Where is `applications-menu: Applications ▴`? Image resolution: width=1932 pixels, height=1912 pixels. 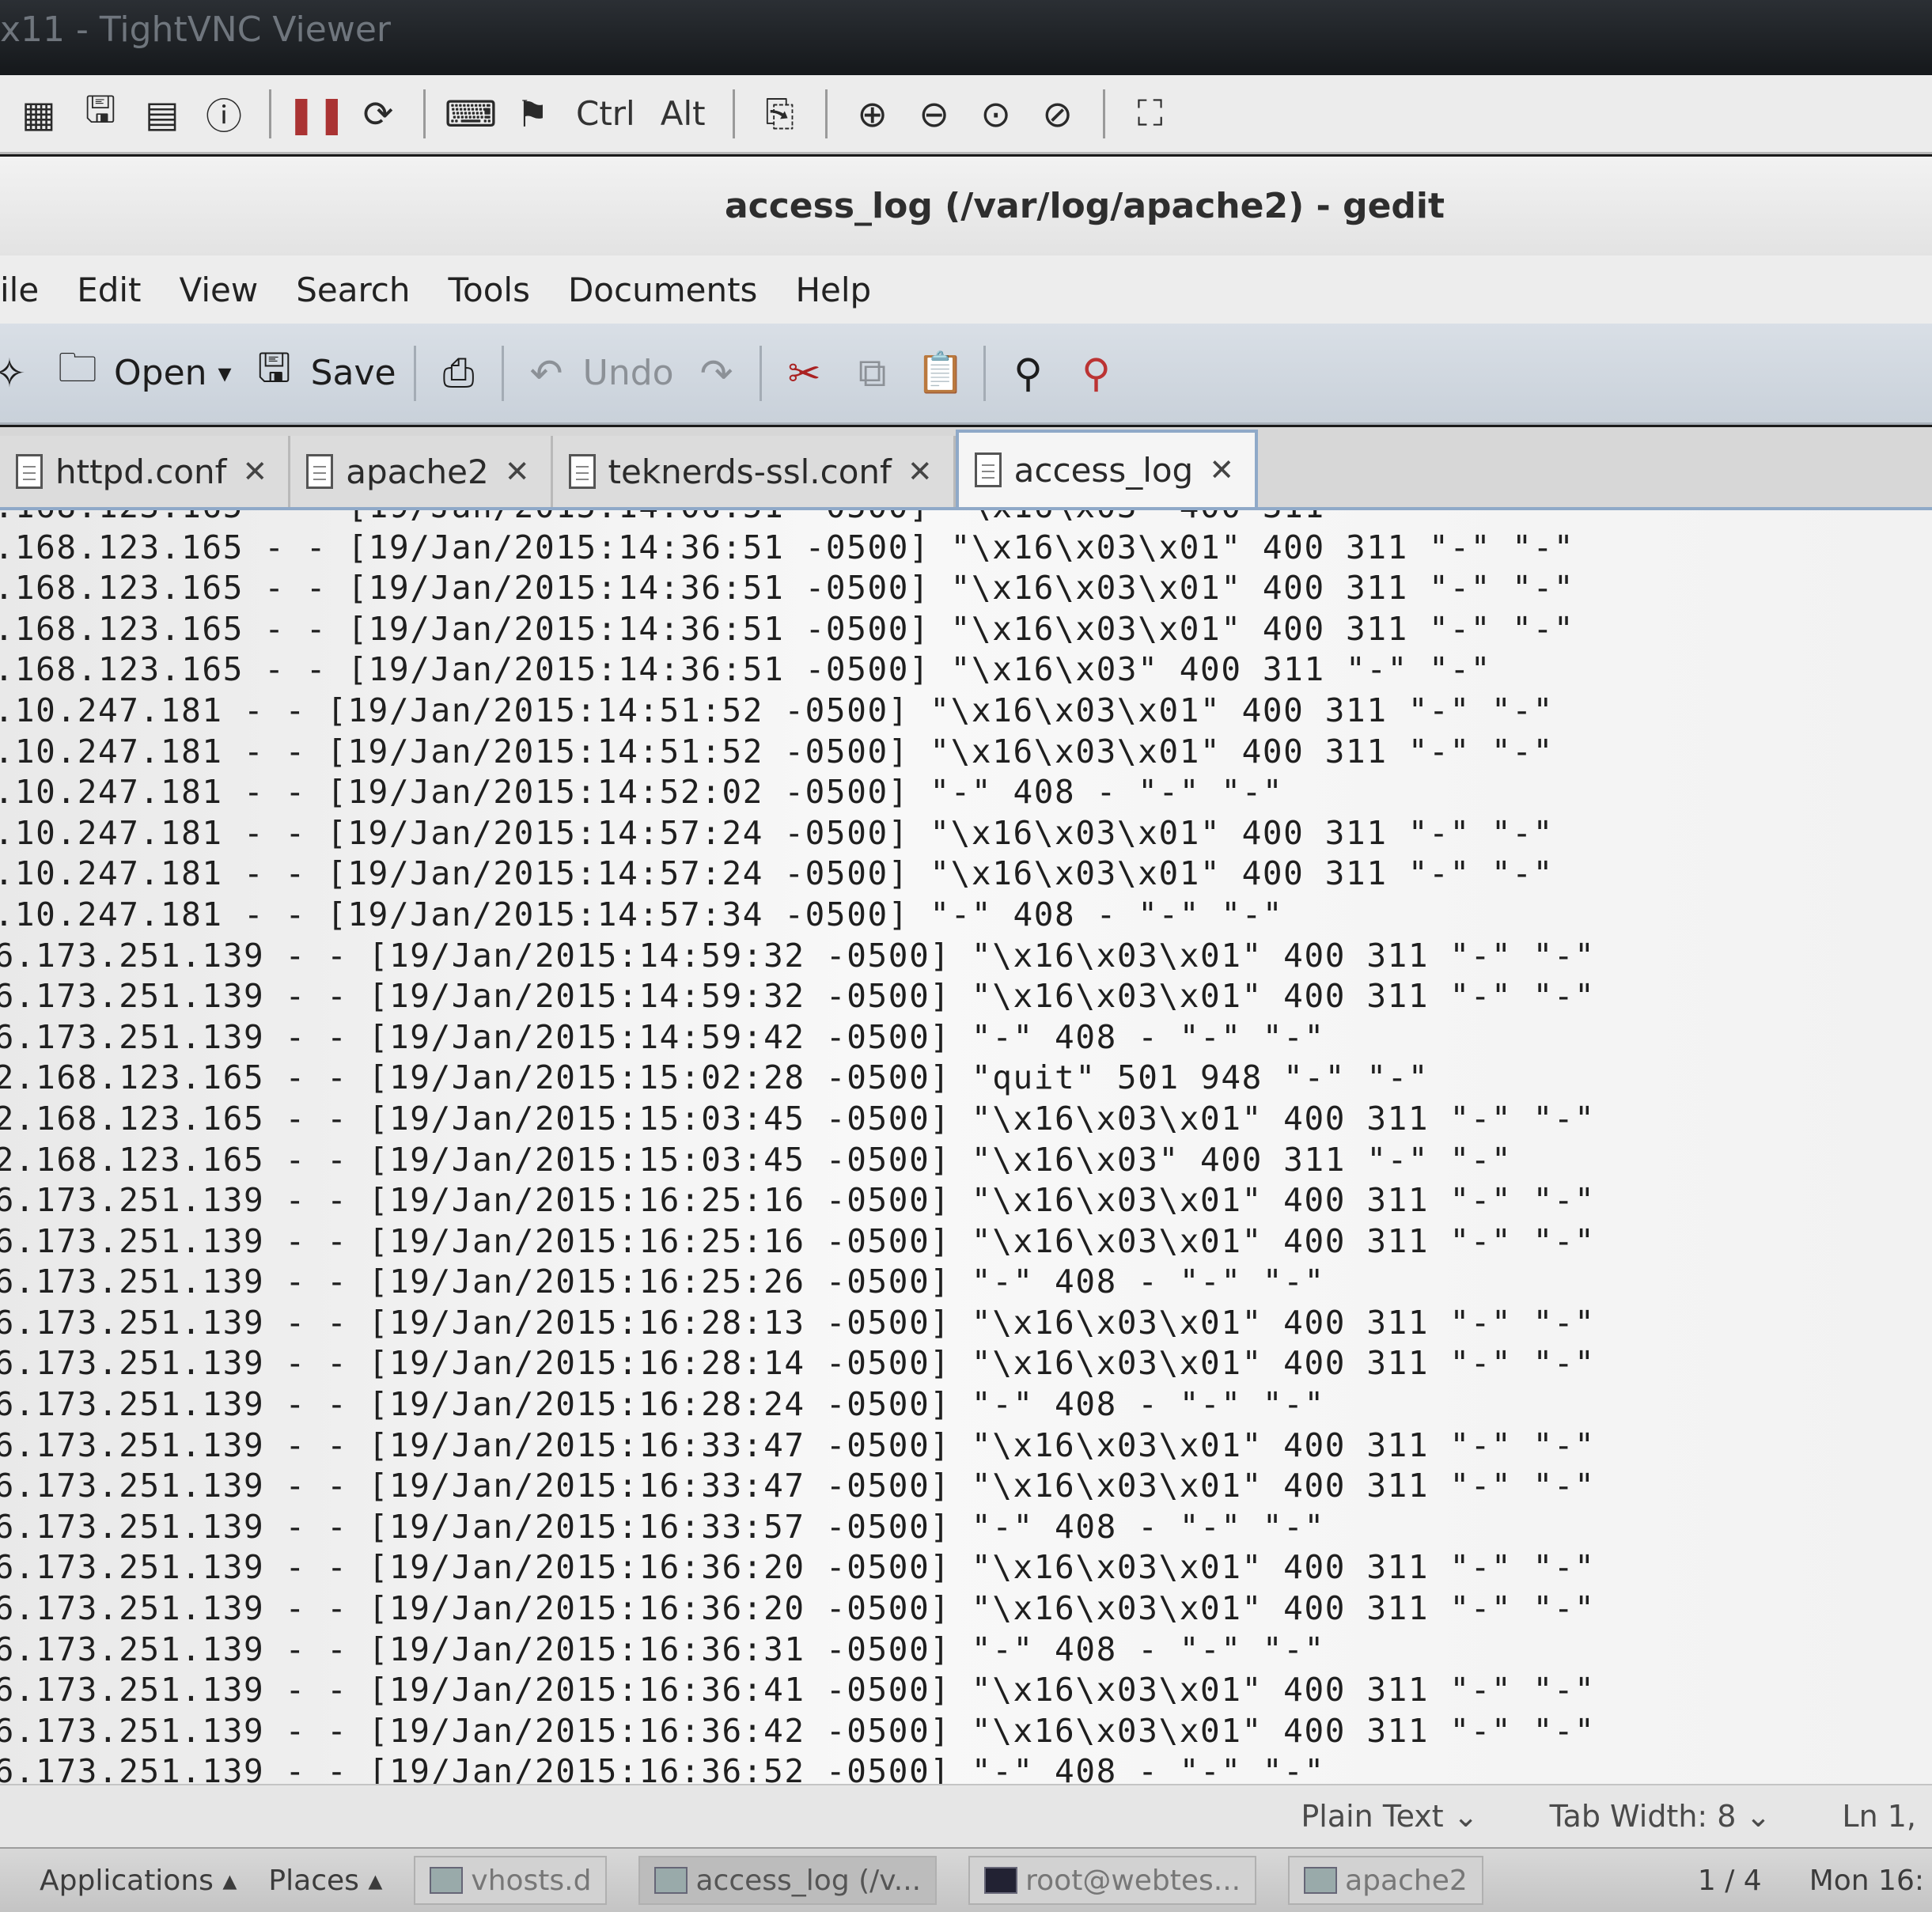
applications-menu: Applications ▴ is located at coordinates (138, 1881).